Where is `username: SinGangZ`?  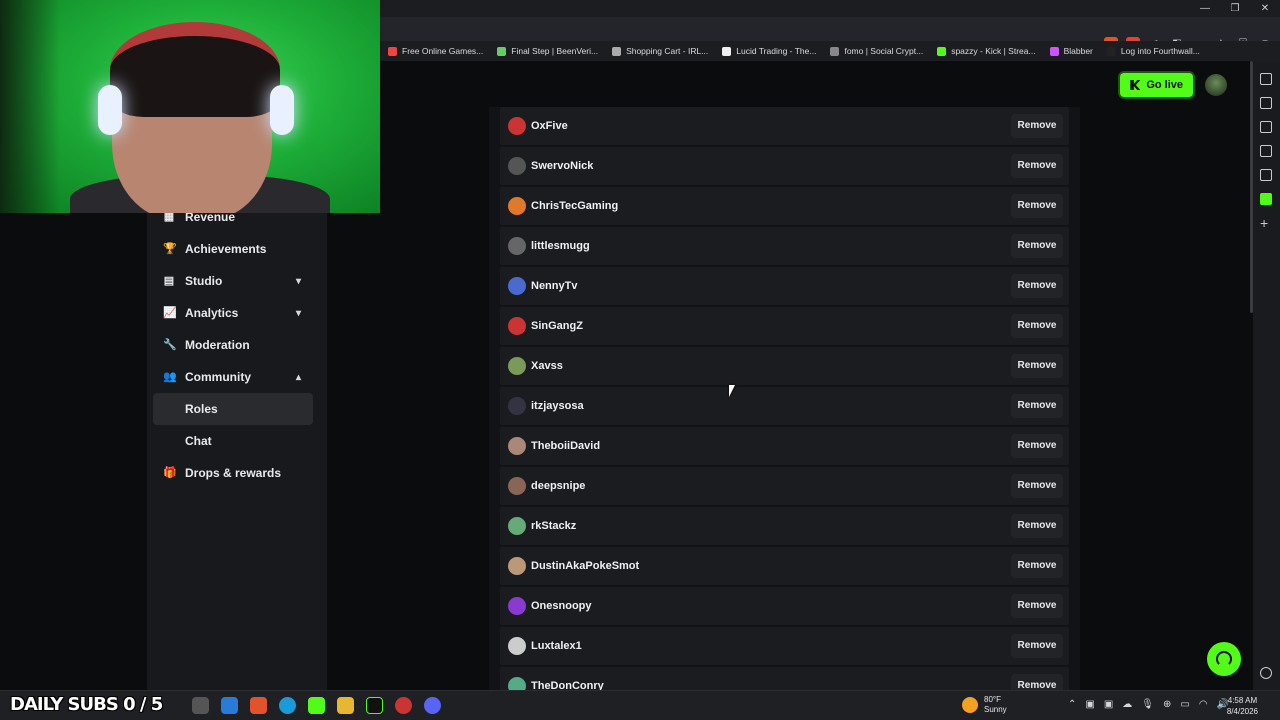
username: SinGangZ is located at coordinates (557, 326).